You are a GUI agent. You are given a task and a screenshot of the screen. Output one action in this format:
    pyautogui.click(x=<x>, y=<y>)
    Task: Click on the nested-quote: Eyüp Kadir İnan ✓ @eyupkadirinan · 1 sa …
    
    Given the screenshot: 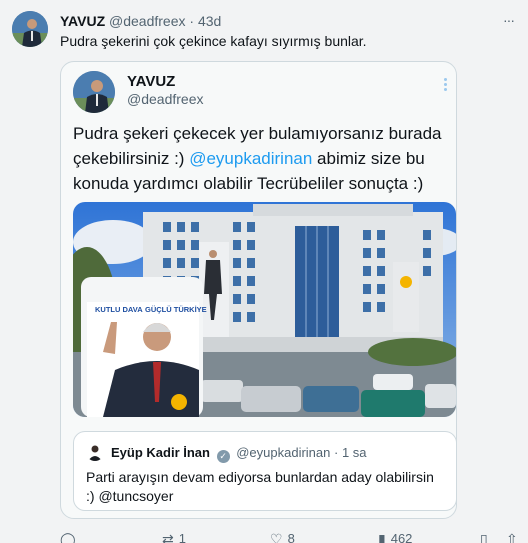 What is the action you would take?
    pyautogui.click(x=264, y=471)
    